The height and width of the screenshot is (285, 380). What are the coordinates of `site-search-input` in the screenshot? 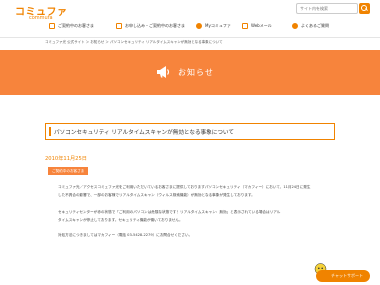 It's located at (327, 8).